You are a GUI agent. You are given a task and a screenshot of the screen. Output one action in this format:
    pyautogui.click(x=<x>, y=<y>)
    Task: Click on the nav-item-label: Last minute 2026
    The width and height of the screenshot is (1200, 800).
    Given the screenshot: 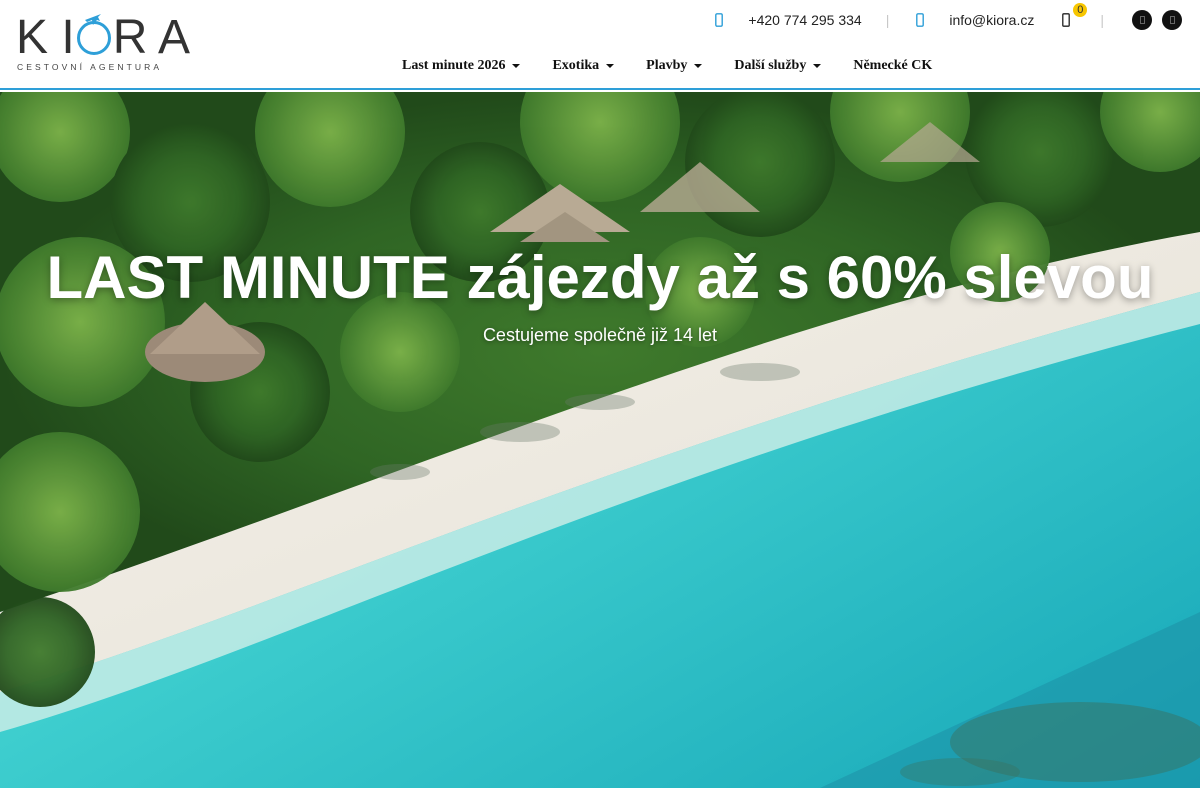 What is the action you would take?
    pyautogui.click(x=454, y=65)
    